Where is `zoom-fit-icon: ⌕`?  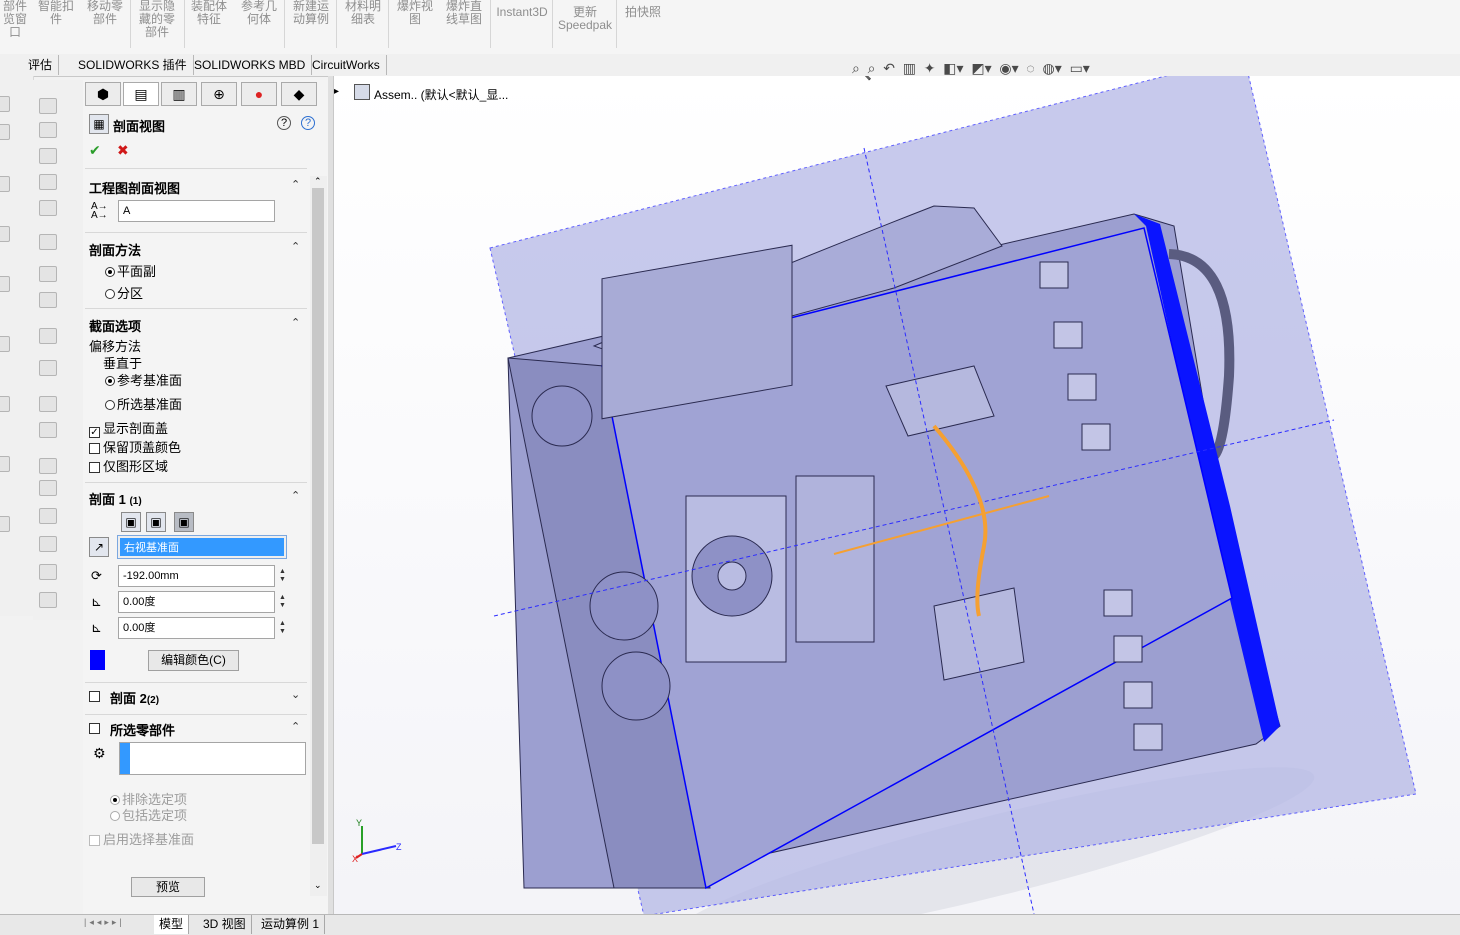
zoom-fit-icon: ⌕ is located at coordinates (856, 68).